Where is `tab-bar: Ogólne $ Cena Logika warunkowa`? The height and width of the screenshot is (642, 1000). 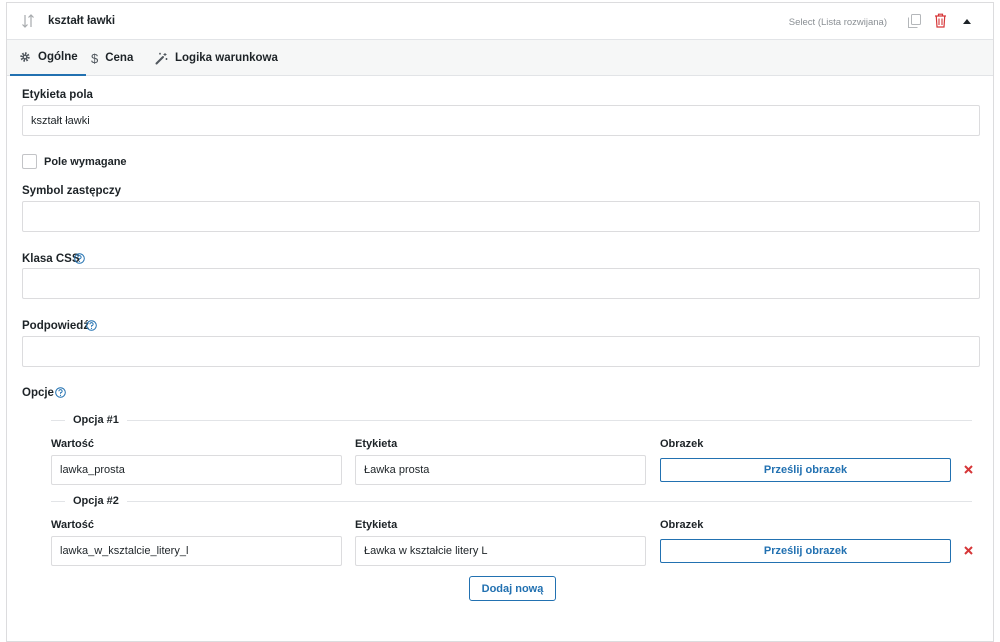 tab-bar: Ogólne $ Cena Logika warunkowa is located at coordinates (500, 58).